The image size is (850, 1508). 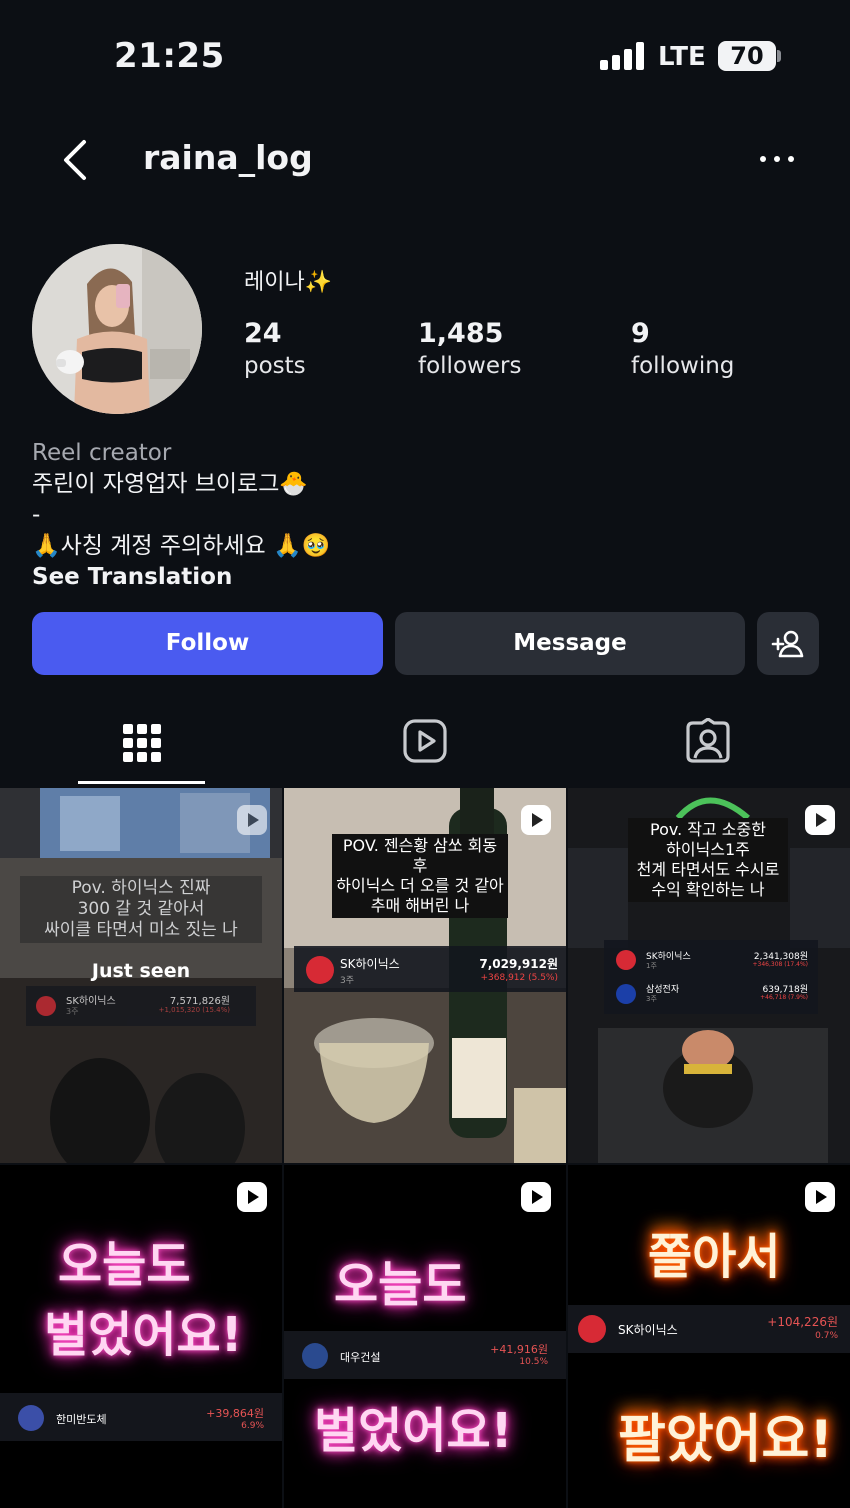 I want to click on stock-card: 한미반도체 +39,864원 6.9%, so click(x=141, y=1417).